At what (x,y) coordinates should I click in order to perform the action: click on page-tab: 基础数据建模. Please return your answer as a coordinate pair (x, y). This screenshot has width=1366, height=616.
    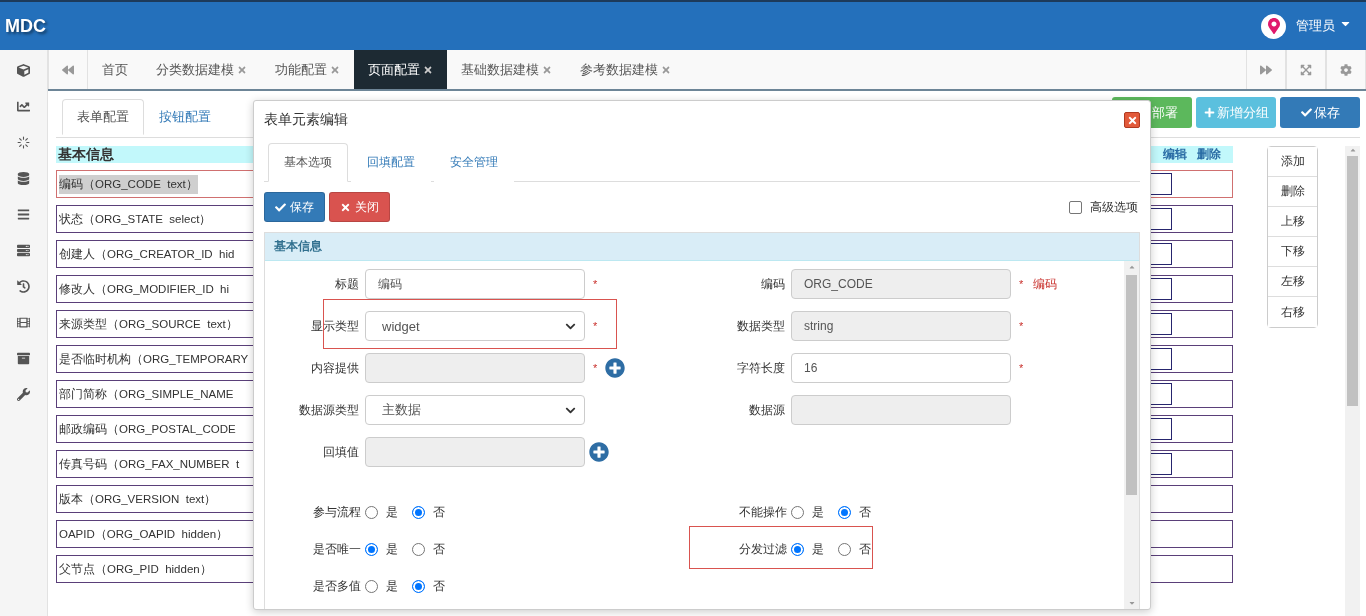
    Looking at the image, I should click on (506, 69).